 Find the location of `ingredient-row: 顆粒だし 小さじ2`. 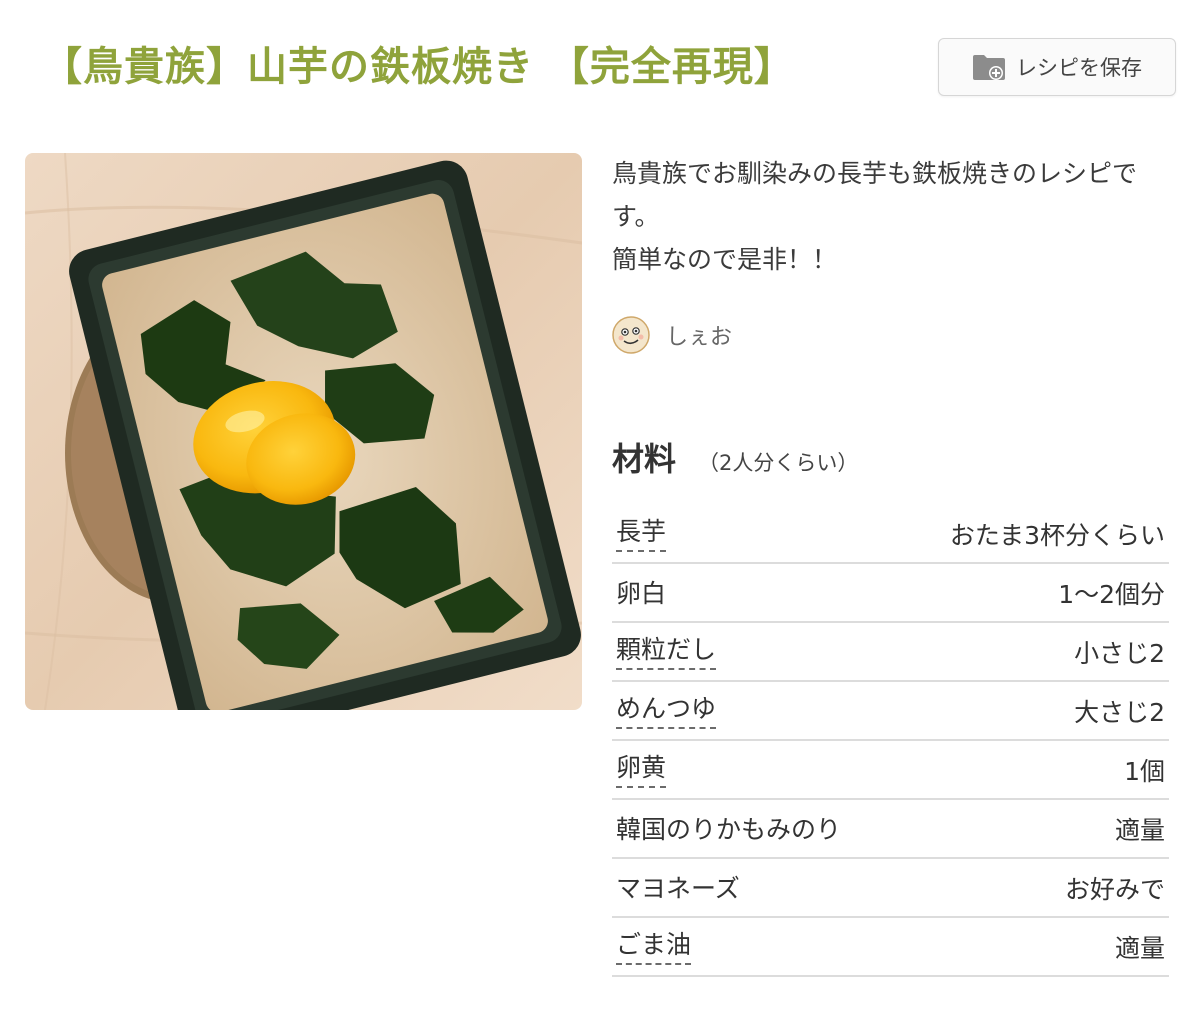

ingredient-row: 顆粒だし 小さじ2 is located at coordinates (890, 652).